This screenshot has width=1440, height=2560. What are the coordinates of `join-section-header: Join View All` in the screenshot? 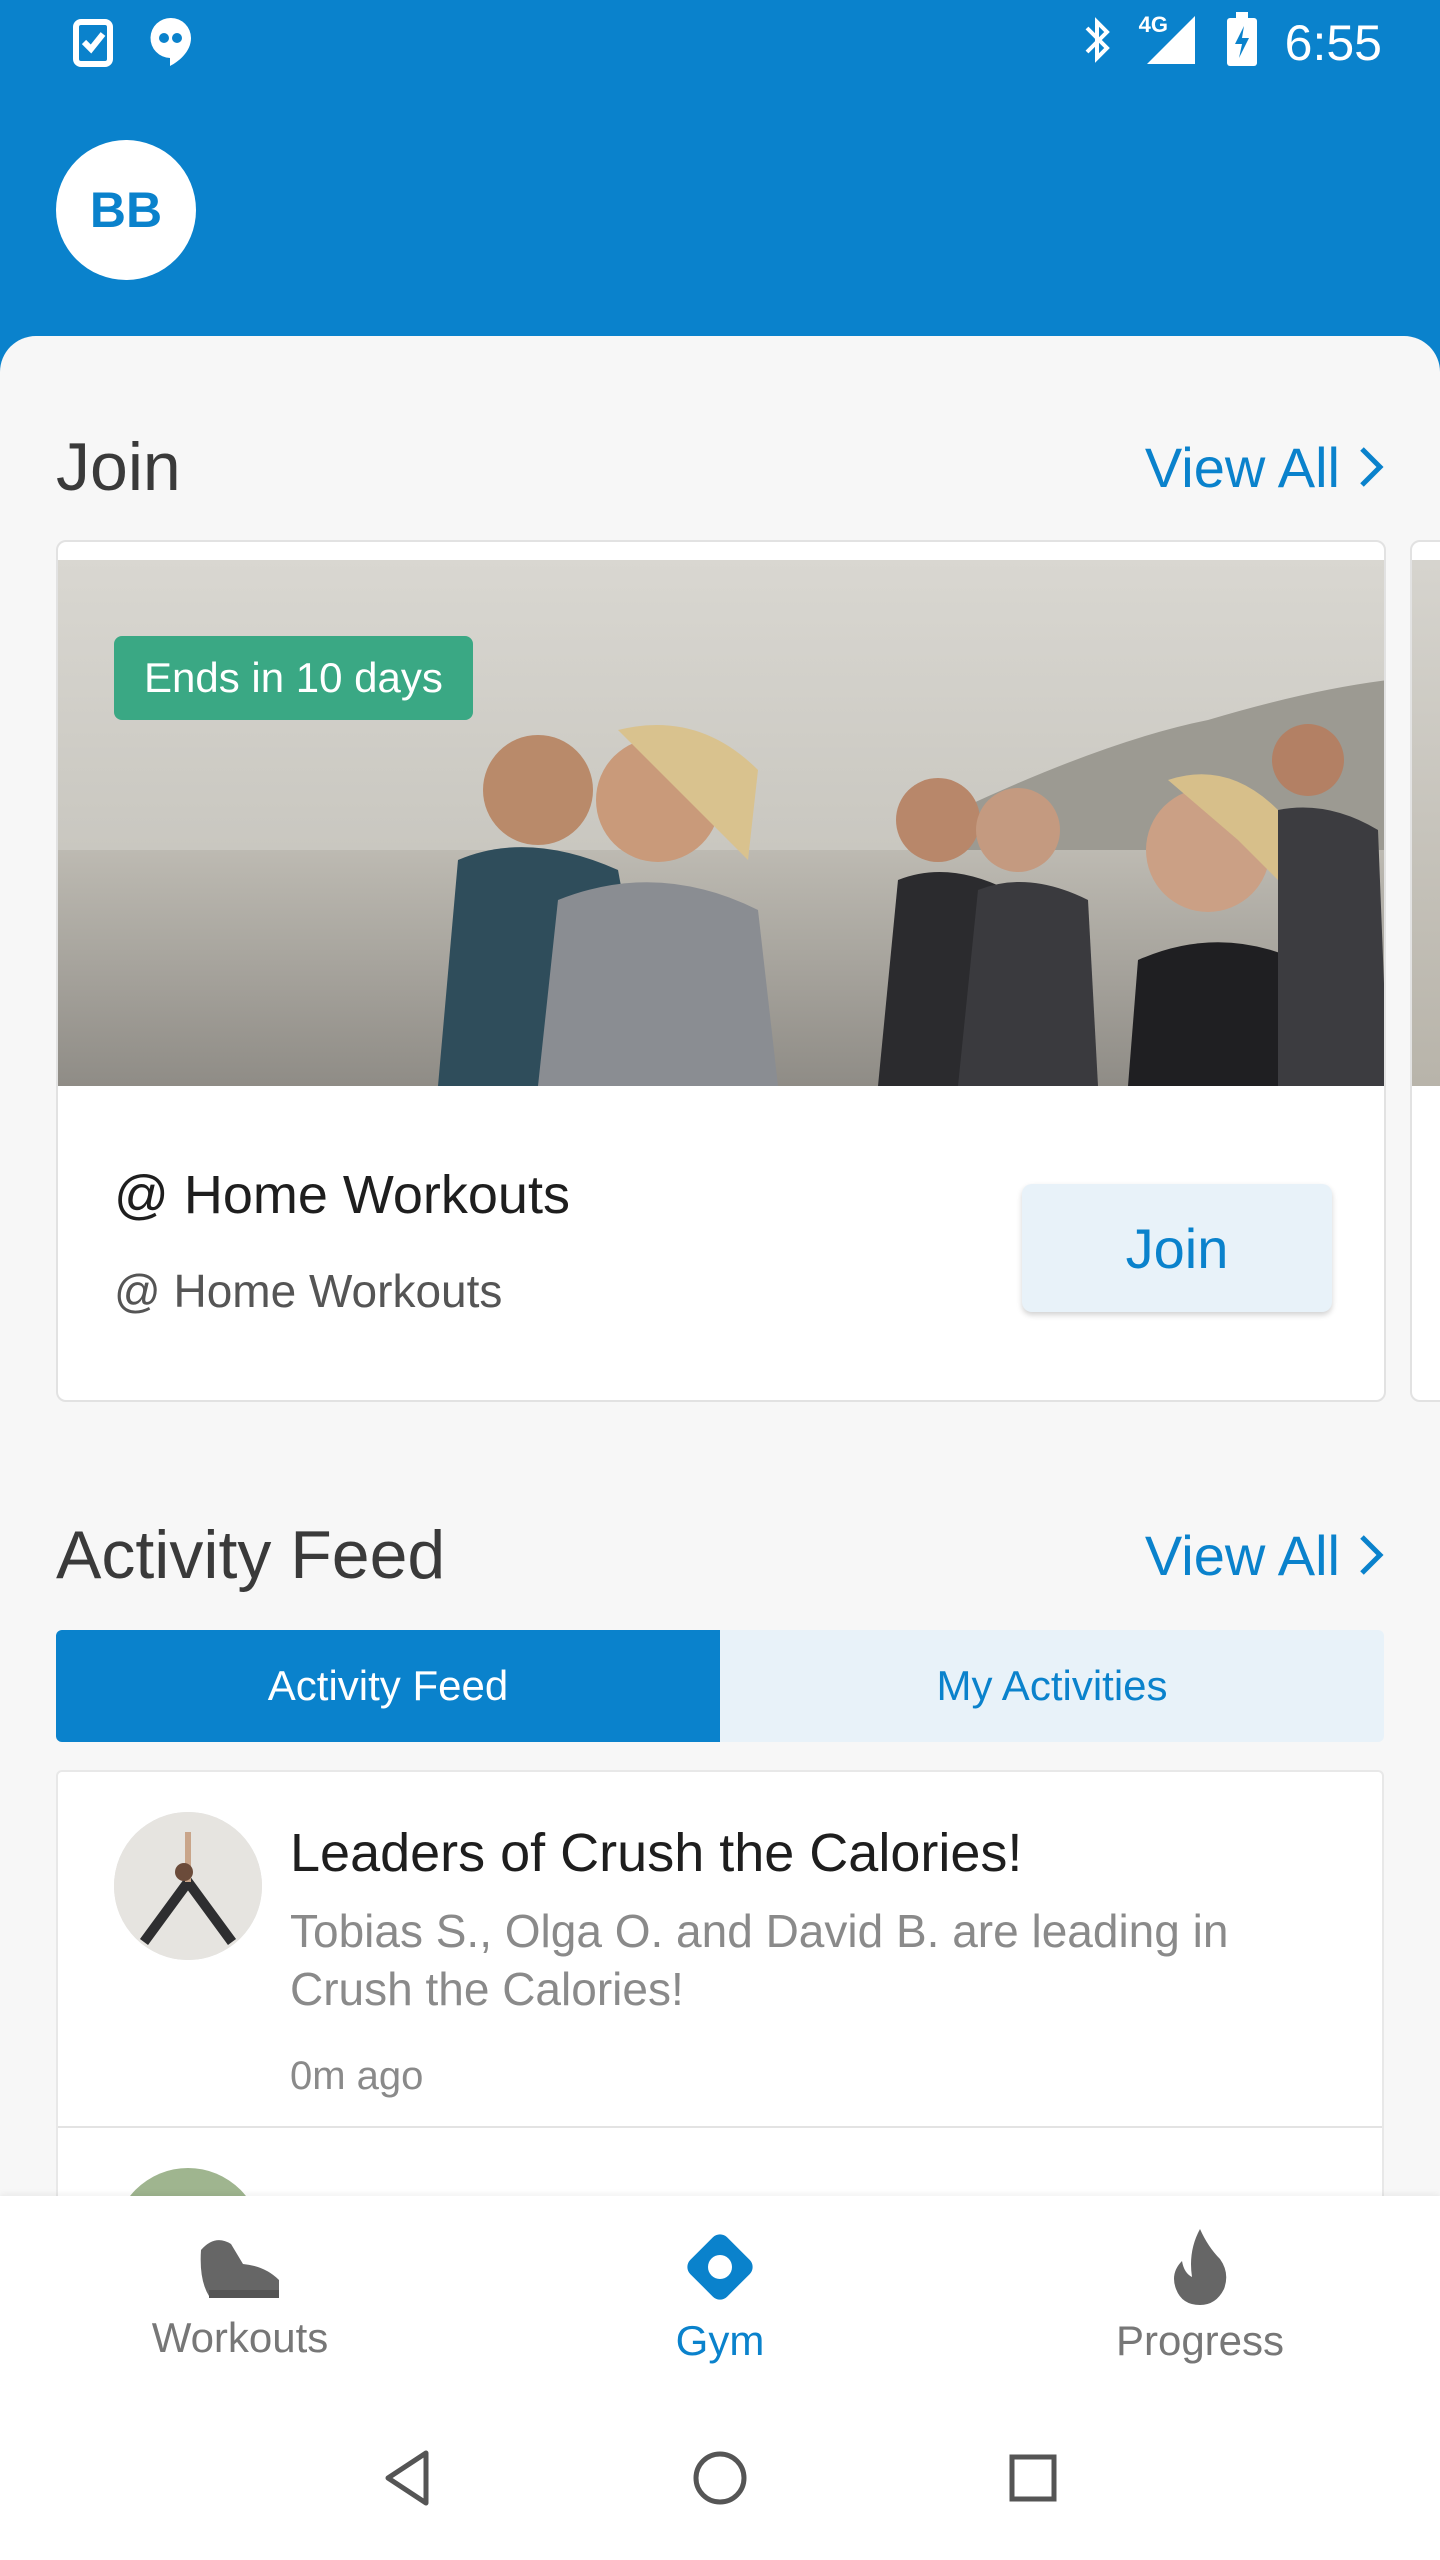 It's located at (720, 467).